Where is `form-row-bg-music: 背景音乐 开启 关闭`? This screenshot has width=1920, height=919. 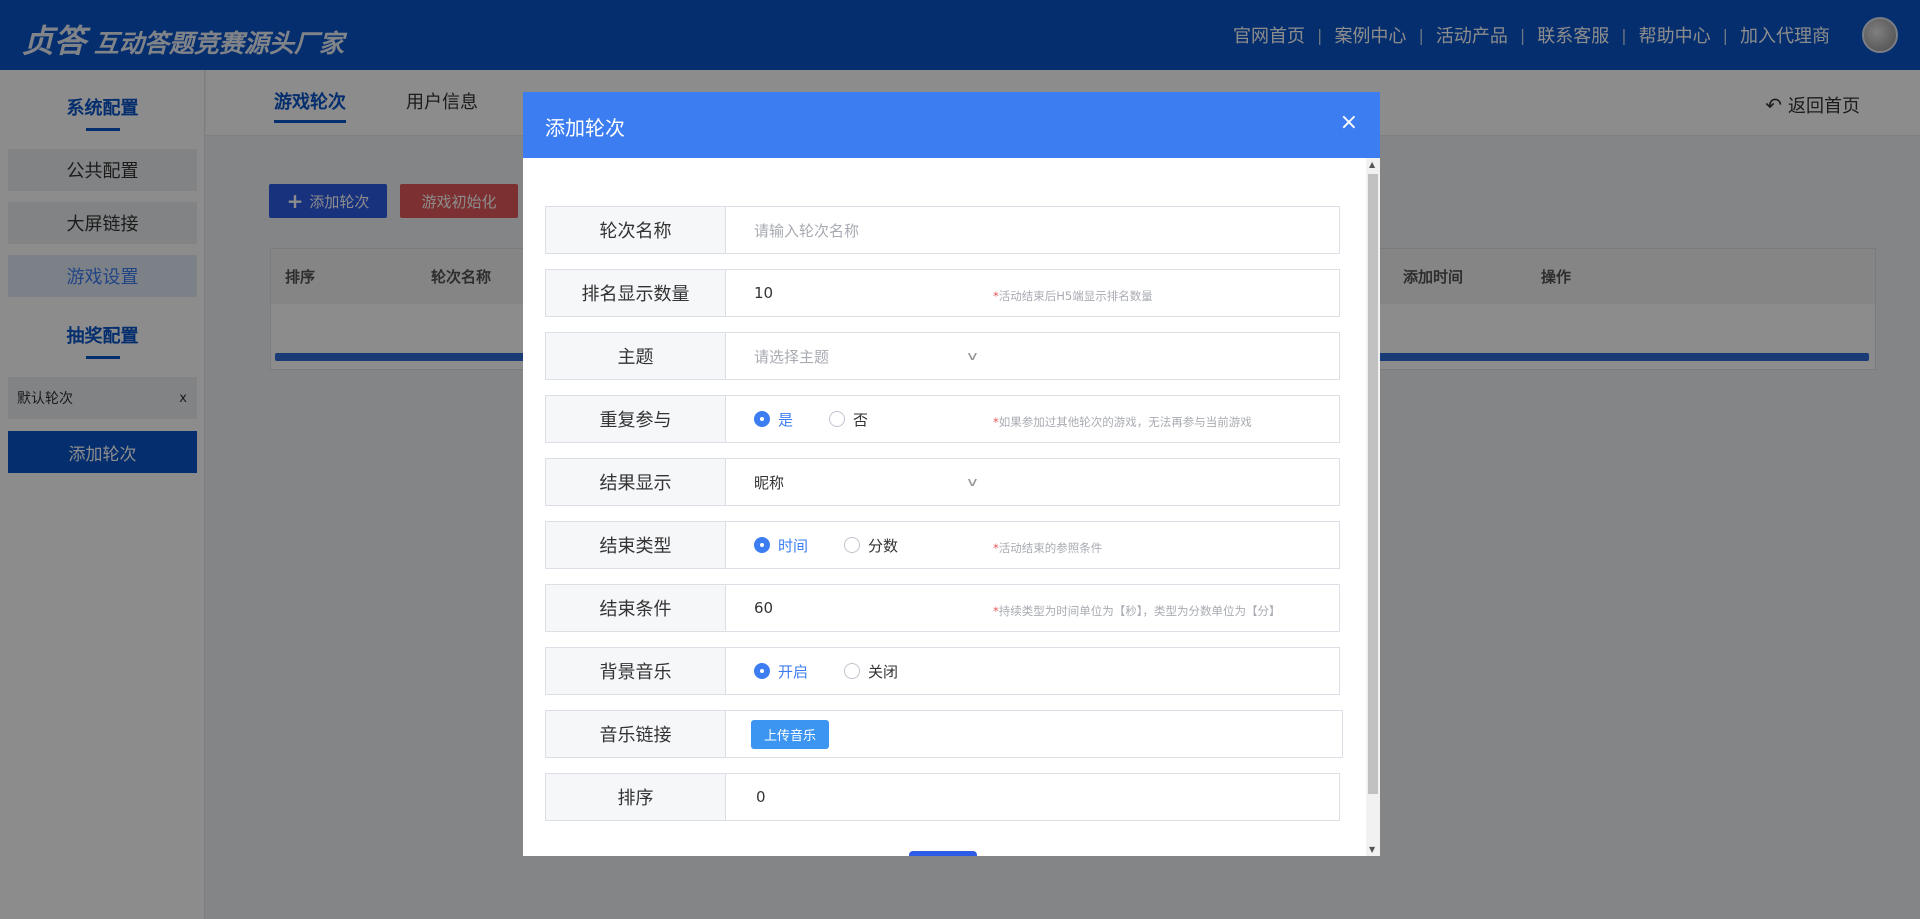
form-row-bg-music: 背景音乐 开启 关闭 is located at coordinates (942, 671).